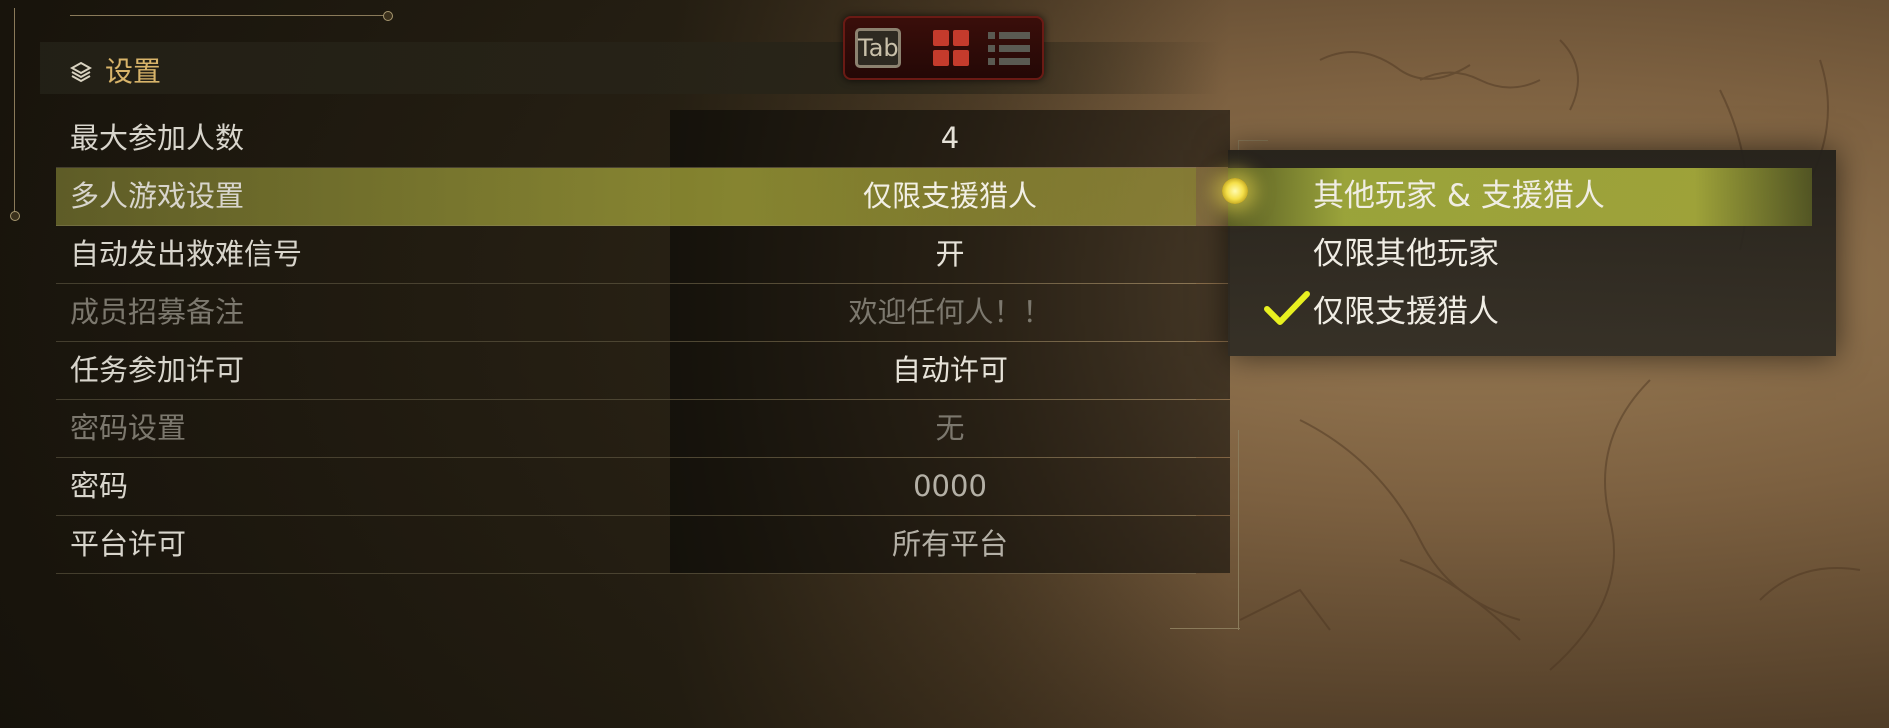 The width and height of the screenshot is (1889, 728). I want to click on settings-row-platform: 平台许可 所有平台, so click(643, 545).